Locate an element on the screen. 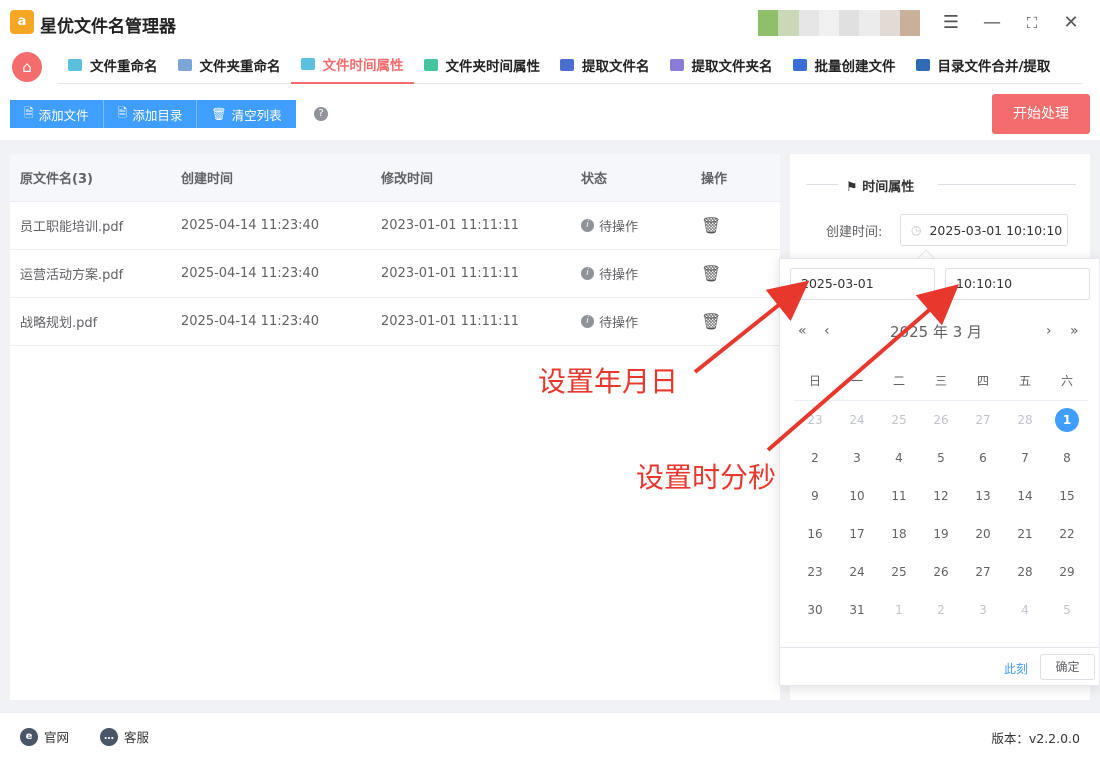 This screenshot has width=1100, height=760. table-header: 原文件名(3) 创建时间 修改时间 状态 操作 is located at coordinates (395, 178).